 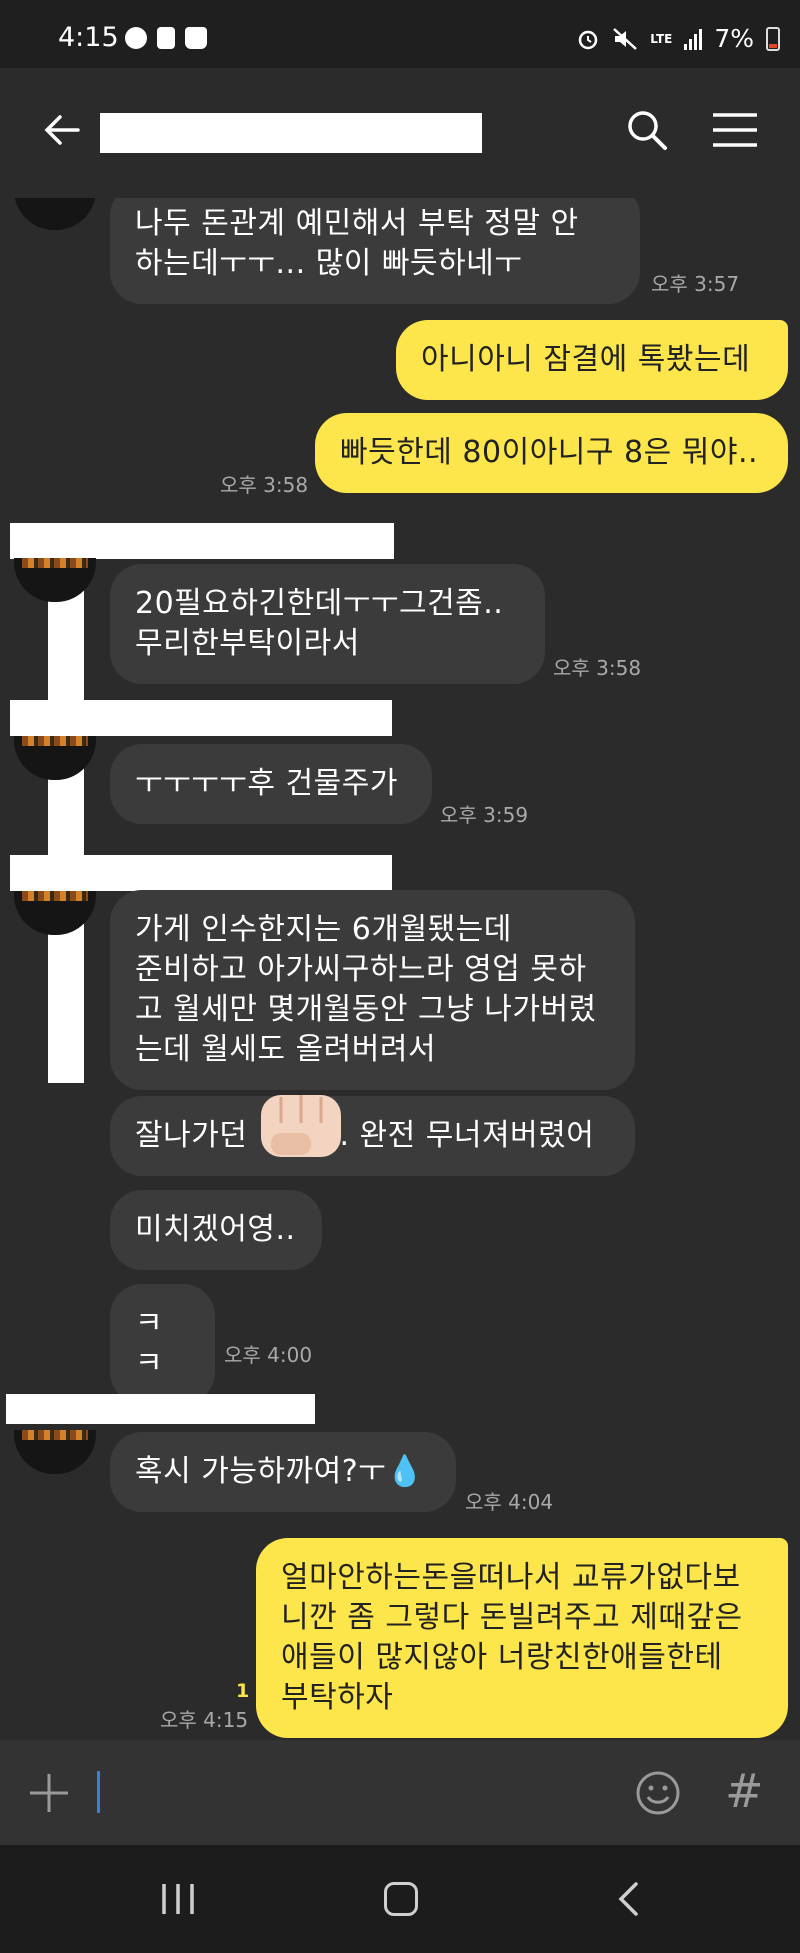 I want to click on message-incoming: 20필요하긴한데ㅜㅜ그건좀.. 무리한부탁이라서, so click(x=327, y=624).